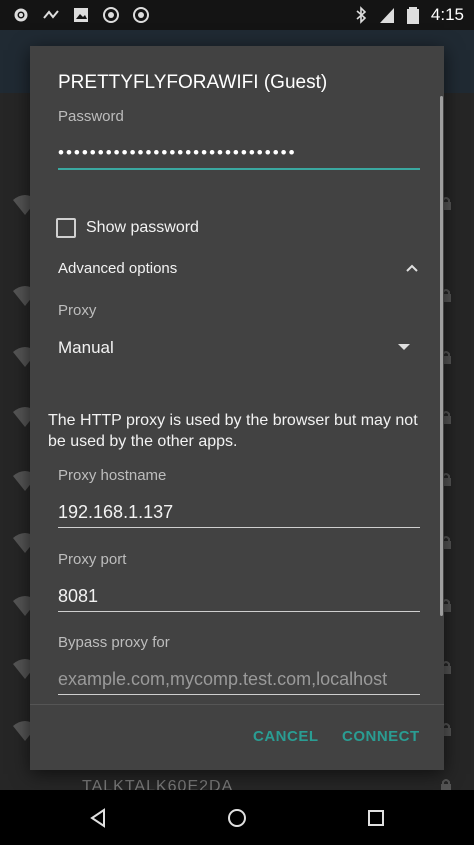  Describe the element at coordinates (239, 596) in the screenshot. I see `proxy-port-input` at that location.